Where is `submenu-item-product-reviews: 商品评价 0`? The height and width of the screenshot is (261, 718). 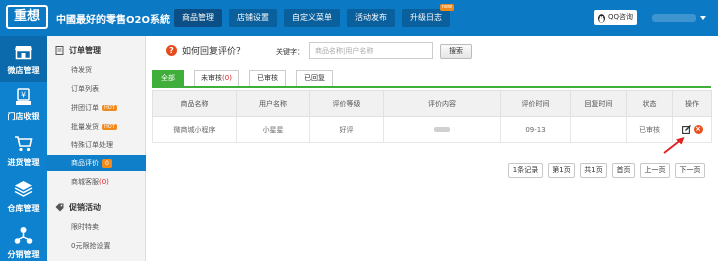
submenu-item-product-reviews: 商品评价 0 is located at coordinates (96, 163).